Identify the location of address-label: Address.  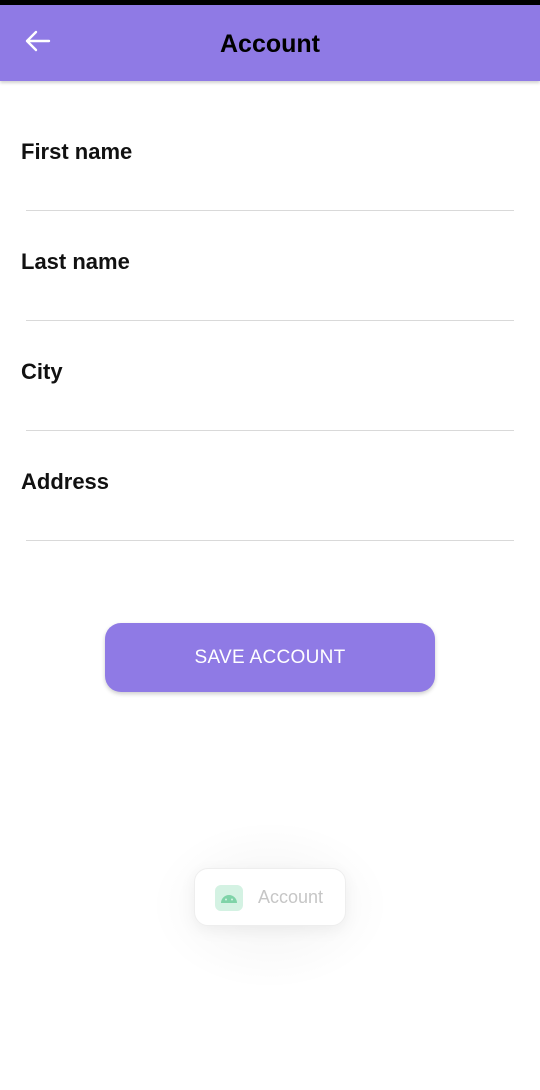
(65, 481).